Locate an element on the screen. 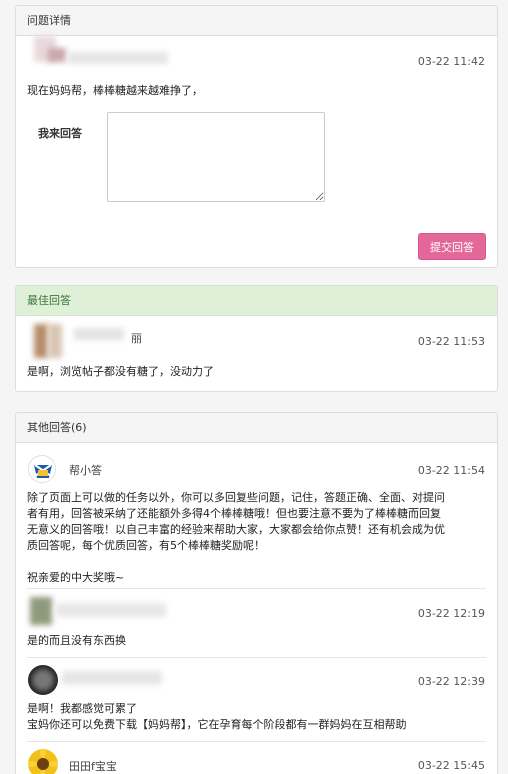 Image resolution: width=508 pixels, height=774 pixels. asker-name is located at coordinates (118, 59).